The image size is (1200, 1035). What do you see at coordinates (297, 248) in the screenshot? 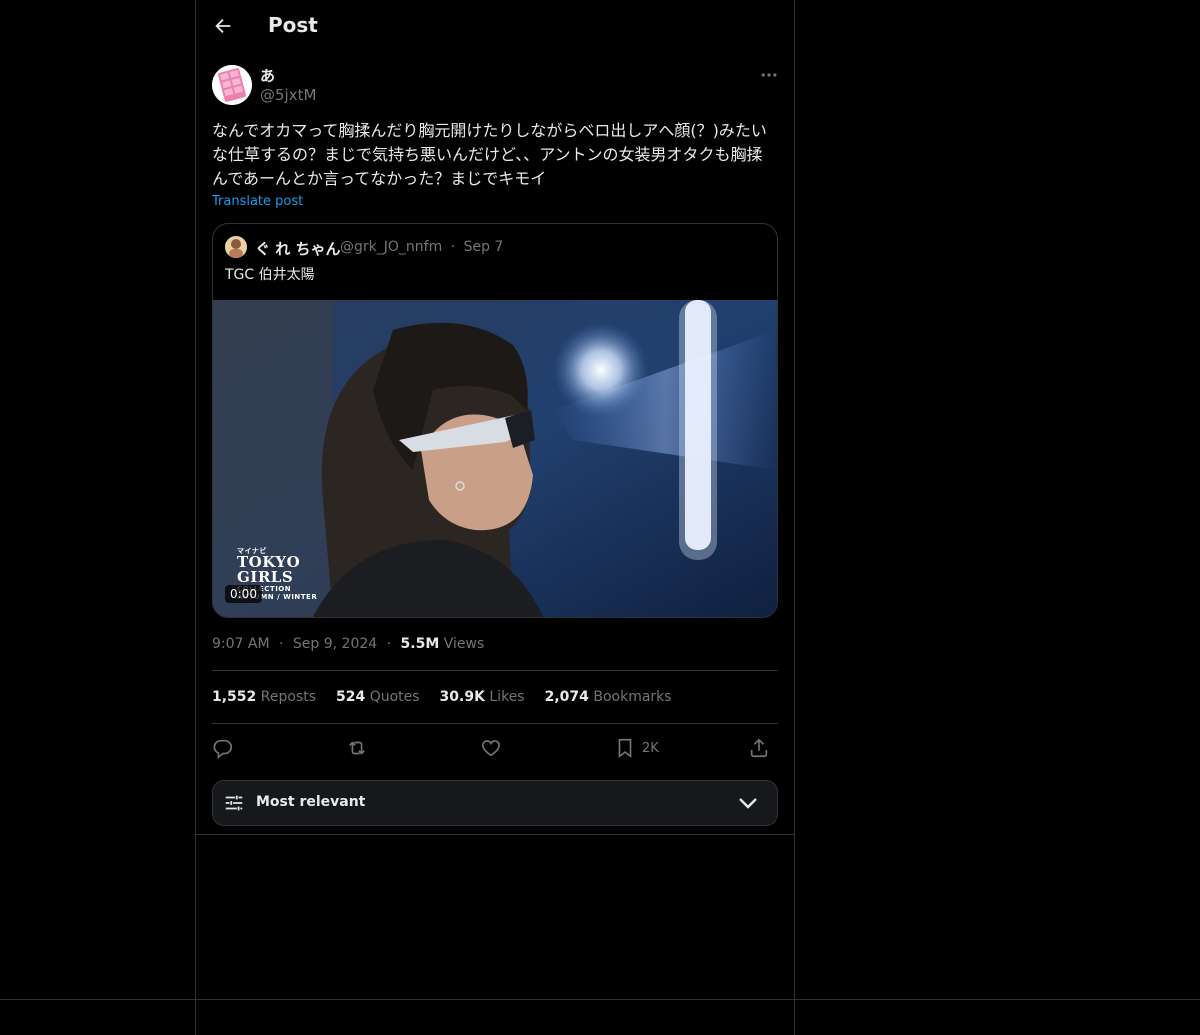
I see `quote-author-name: ぐ れ ちゃん` at bounding box center [297, 248].